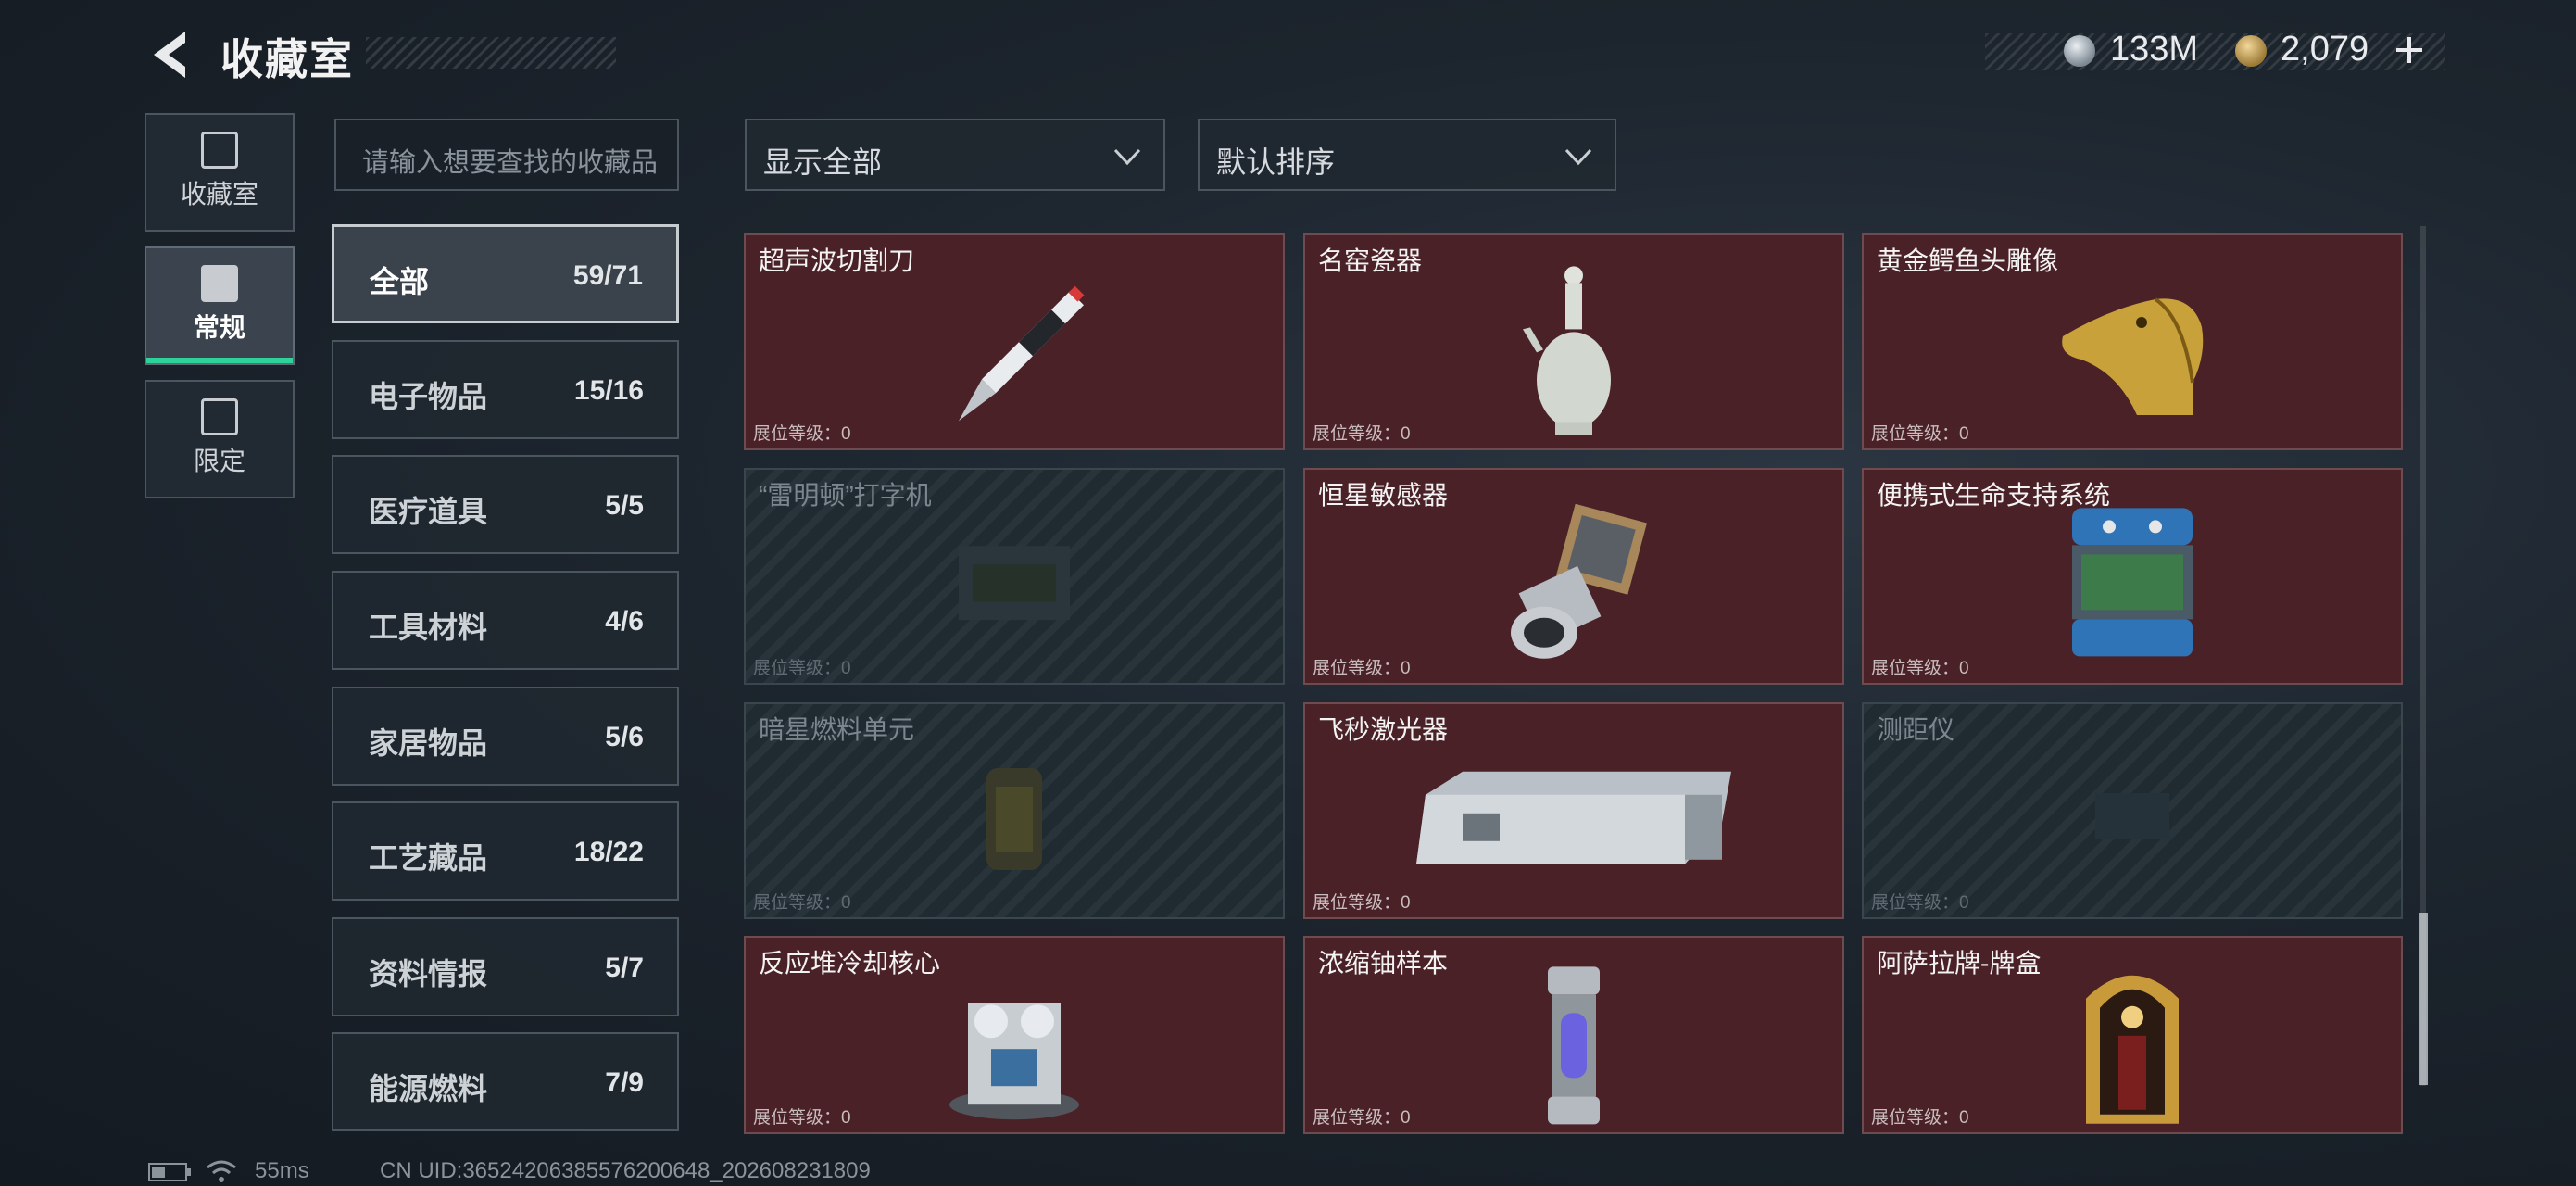  I want to click on collectible-card-locked: 暗星燃料单元 展位等级：0, so click(1014, 810).